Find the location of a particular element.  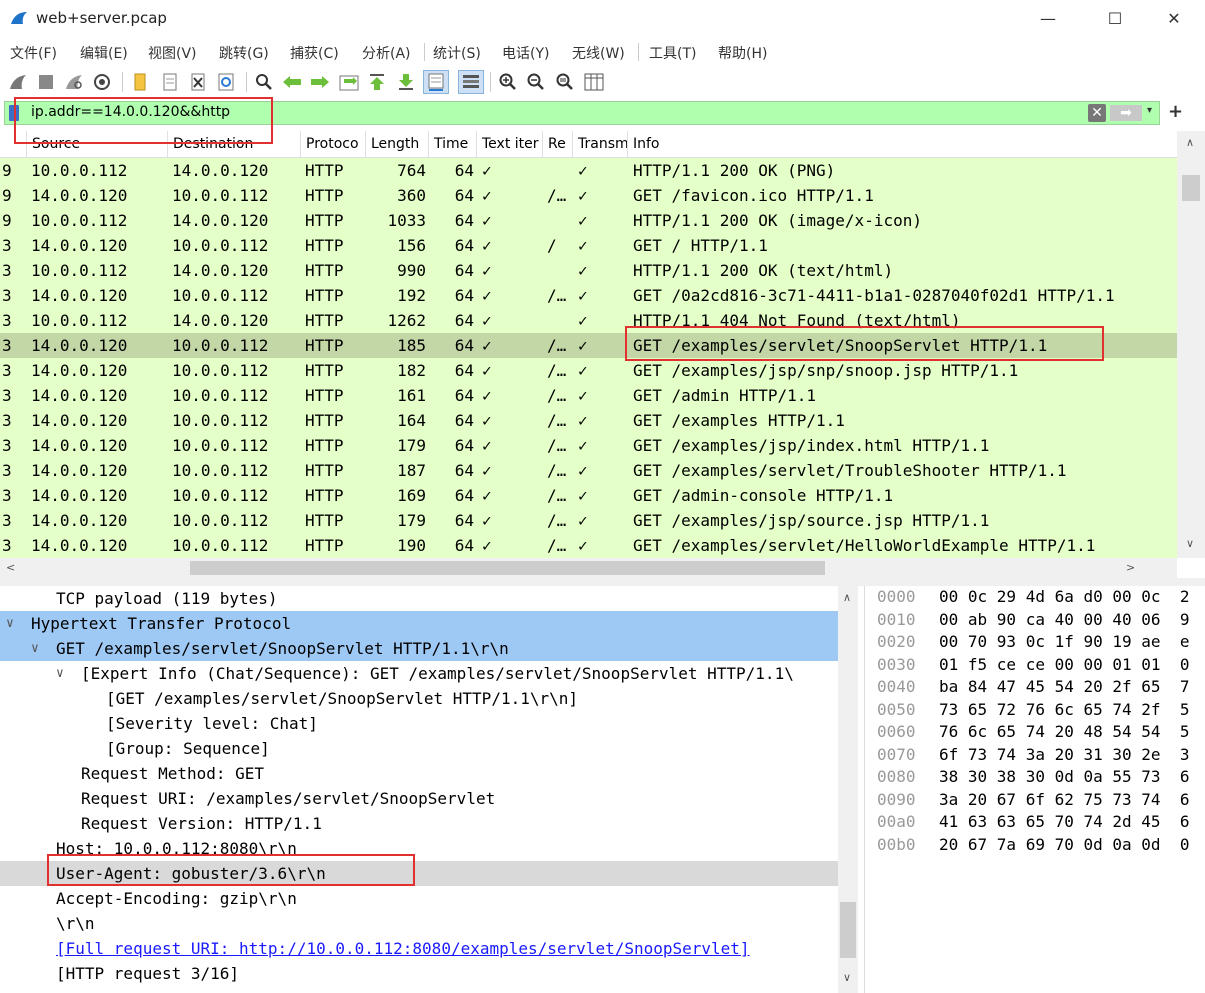

last-packet-icon is located at coordinates (406, 82).